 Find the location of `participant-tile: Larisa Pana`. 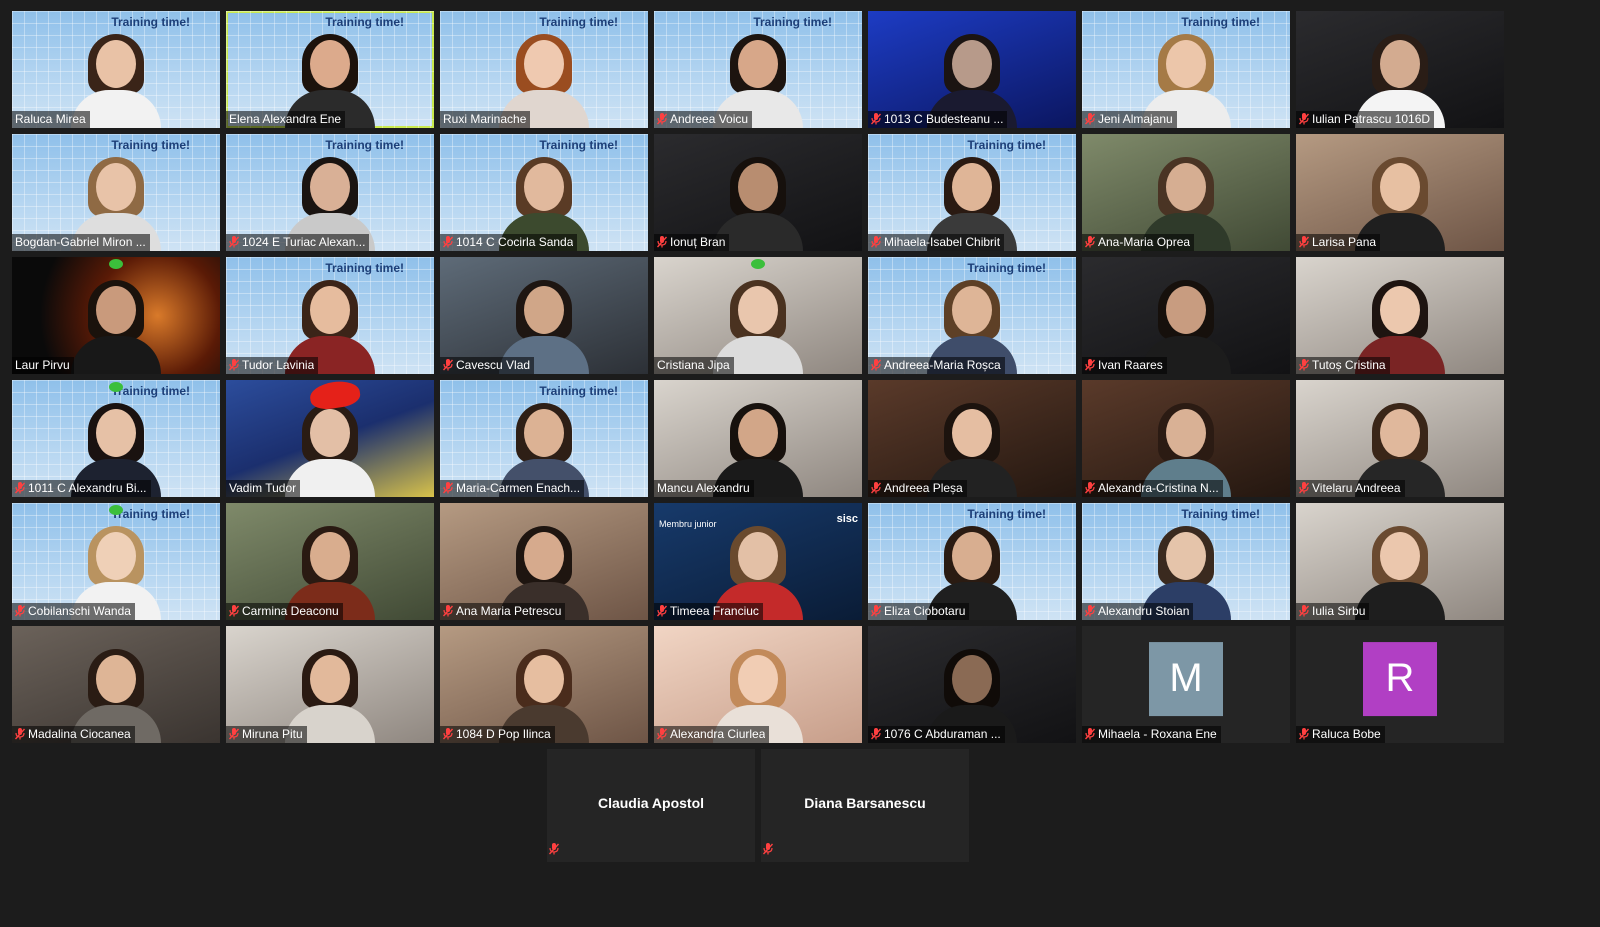

participant-tile: Larisa Pana is located at coordinates (1400, 192).